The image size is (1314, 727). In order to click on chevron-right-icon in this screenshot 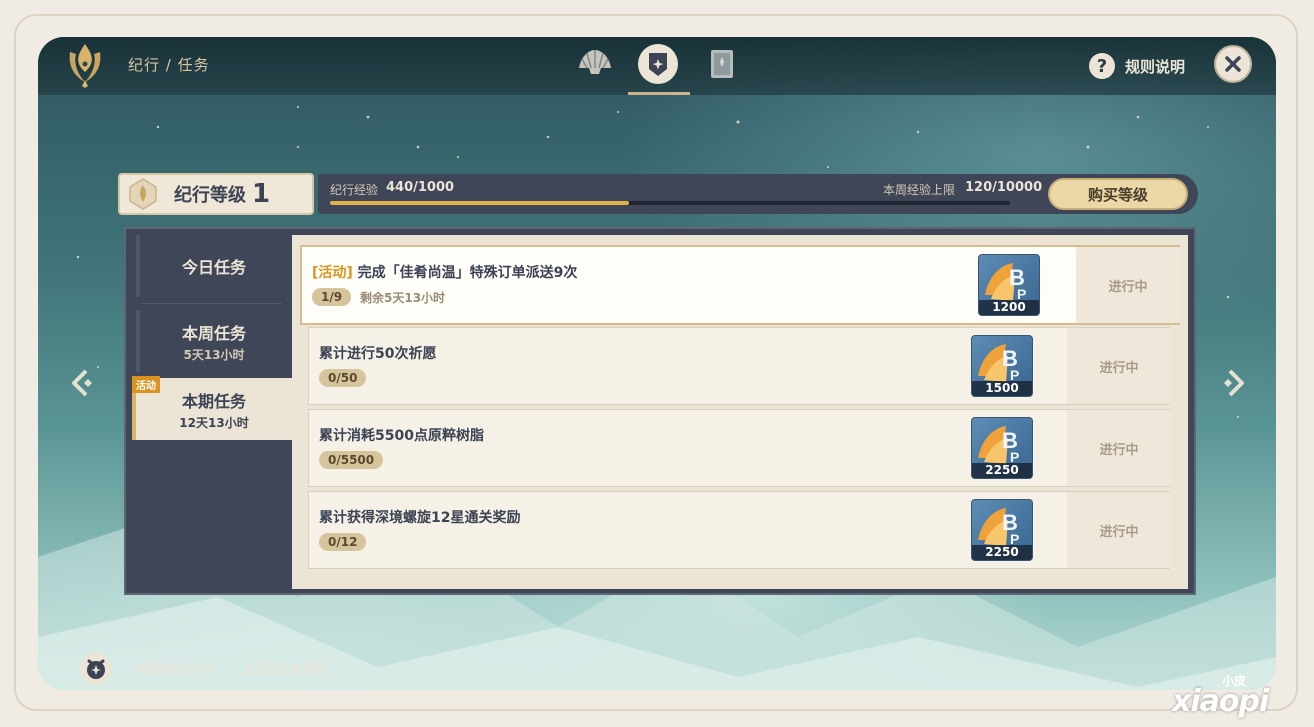, I will do `click(1234, 383)`.